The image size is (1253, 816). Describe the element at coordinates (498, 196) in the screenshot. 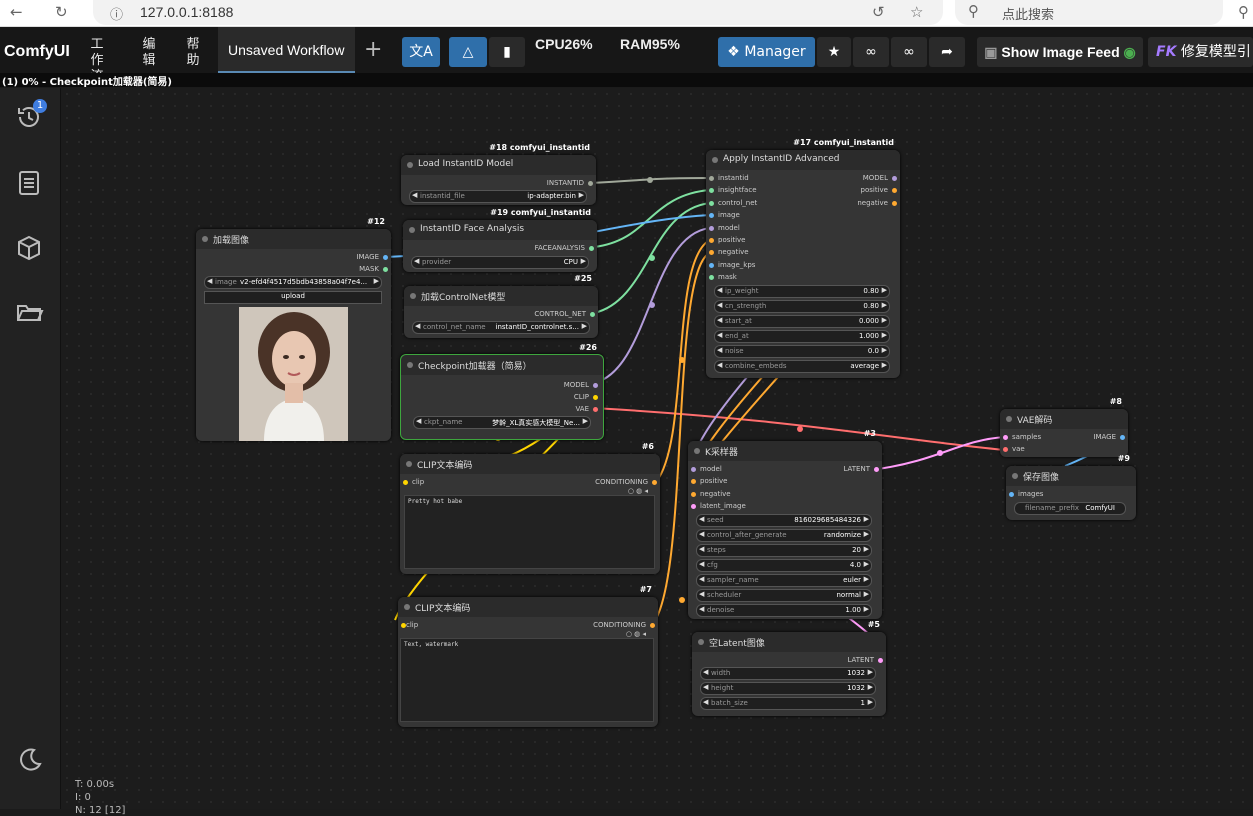

I see `instantid-file-select: ◀ instantid_file ip-adapter.bin ▶` at that location.